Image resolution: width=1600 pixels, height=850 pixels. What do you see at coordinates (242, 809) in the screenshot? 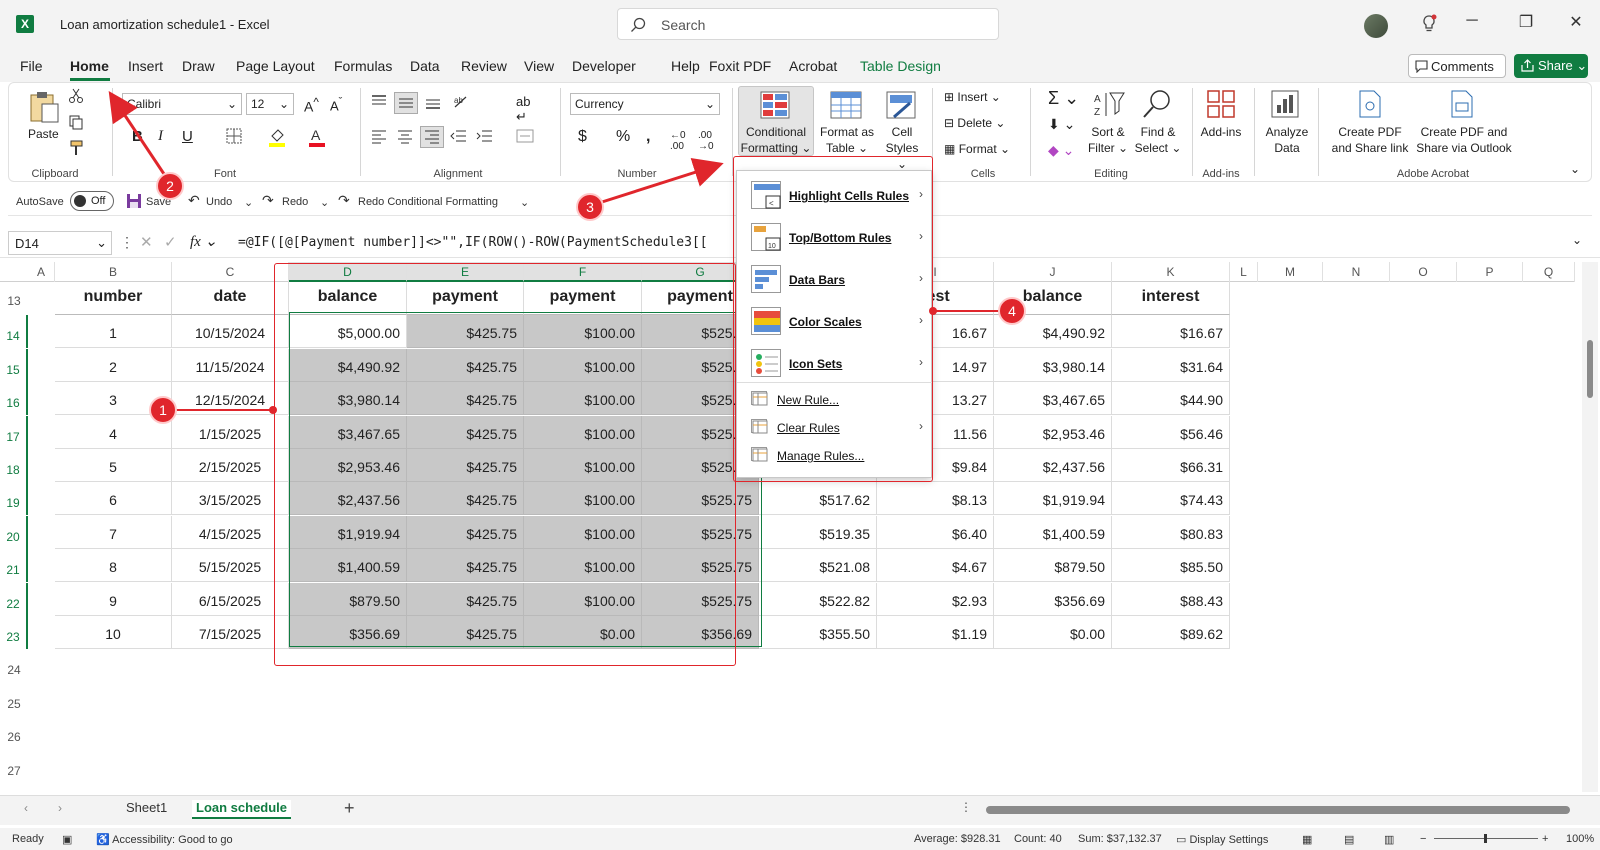
I see `sheet-tab-loan-schedule: Loan schedule` at bounding box center [242, 809].